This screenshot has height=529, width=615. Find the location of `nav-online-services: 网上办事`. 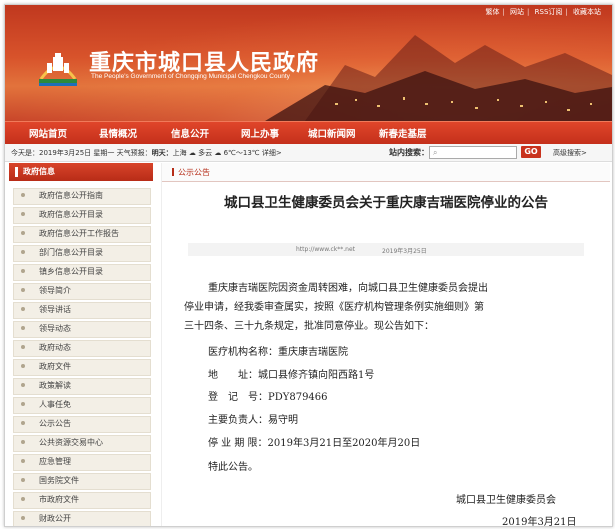

nav-online-services: 网上办事 is located at coordinates (260, 133).